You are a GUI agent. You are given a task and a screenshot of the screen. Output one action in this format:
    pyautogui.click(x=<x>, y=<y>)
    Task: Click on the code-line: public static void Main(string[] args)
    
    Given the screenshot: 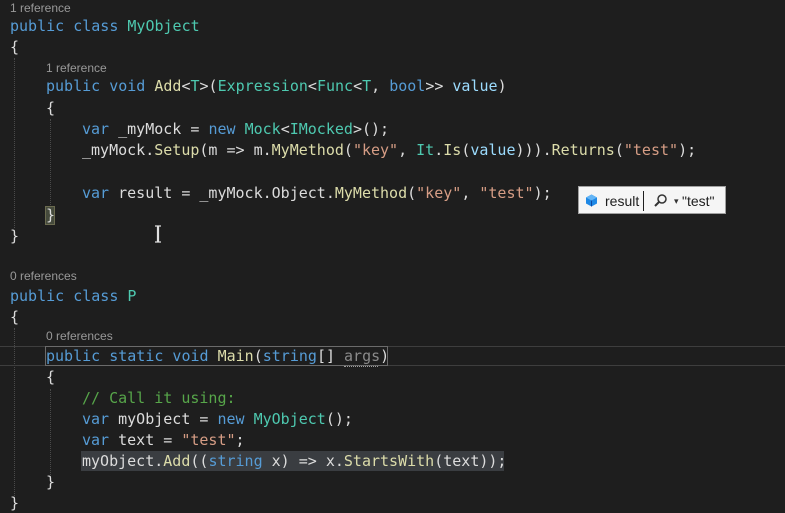 What is the action you would take?
    pyautogui.click(x=217, y=356)
    